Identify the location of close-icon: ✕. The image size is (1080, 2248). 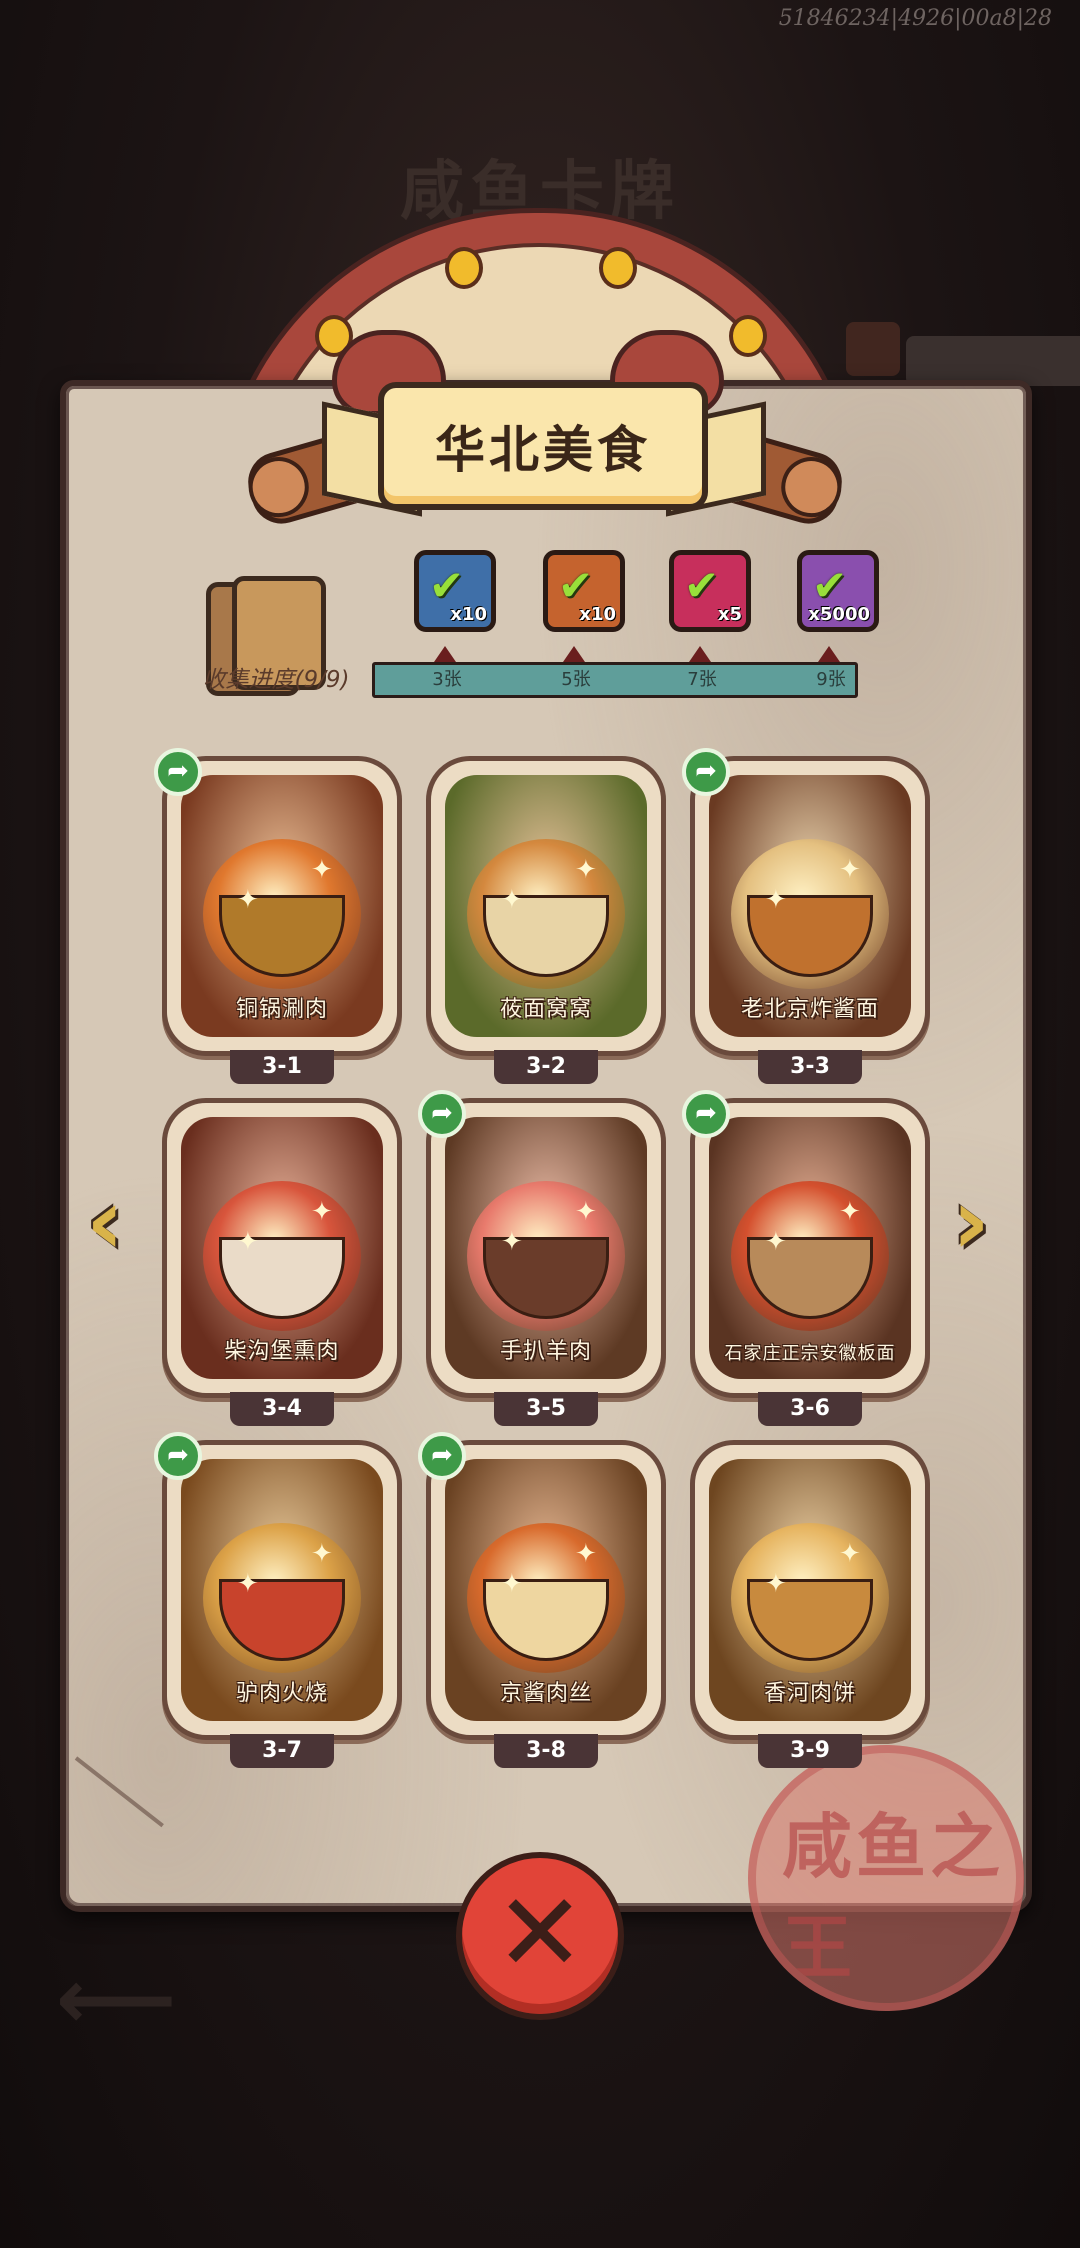
(540, 1933).